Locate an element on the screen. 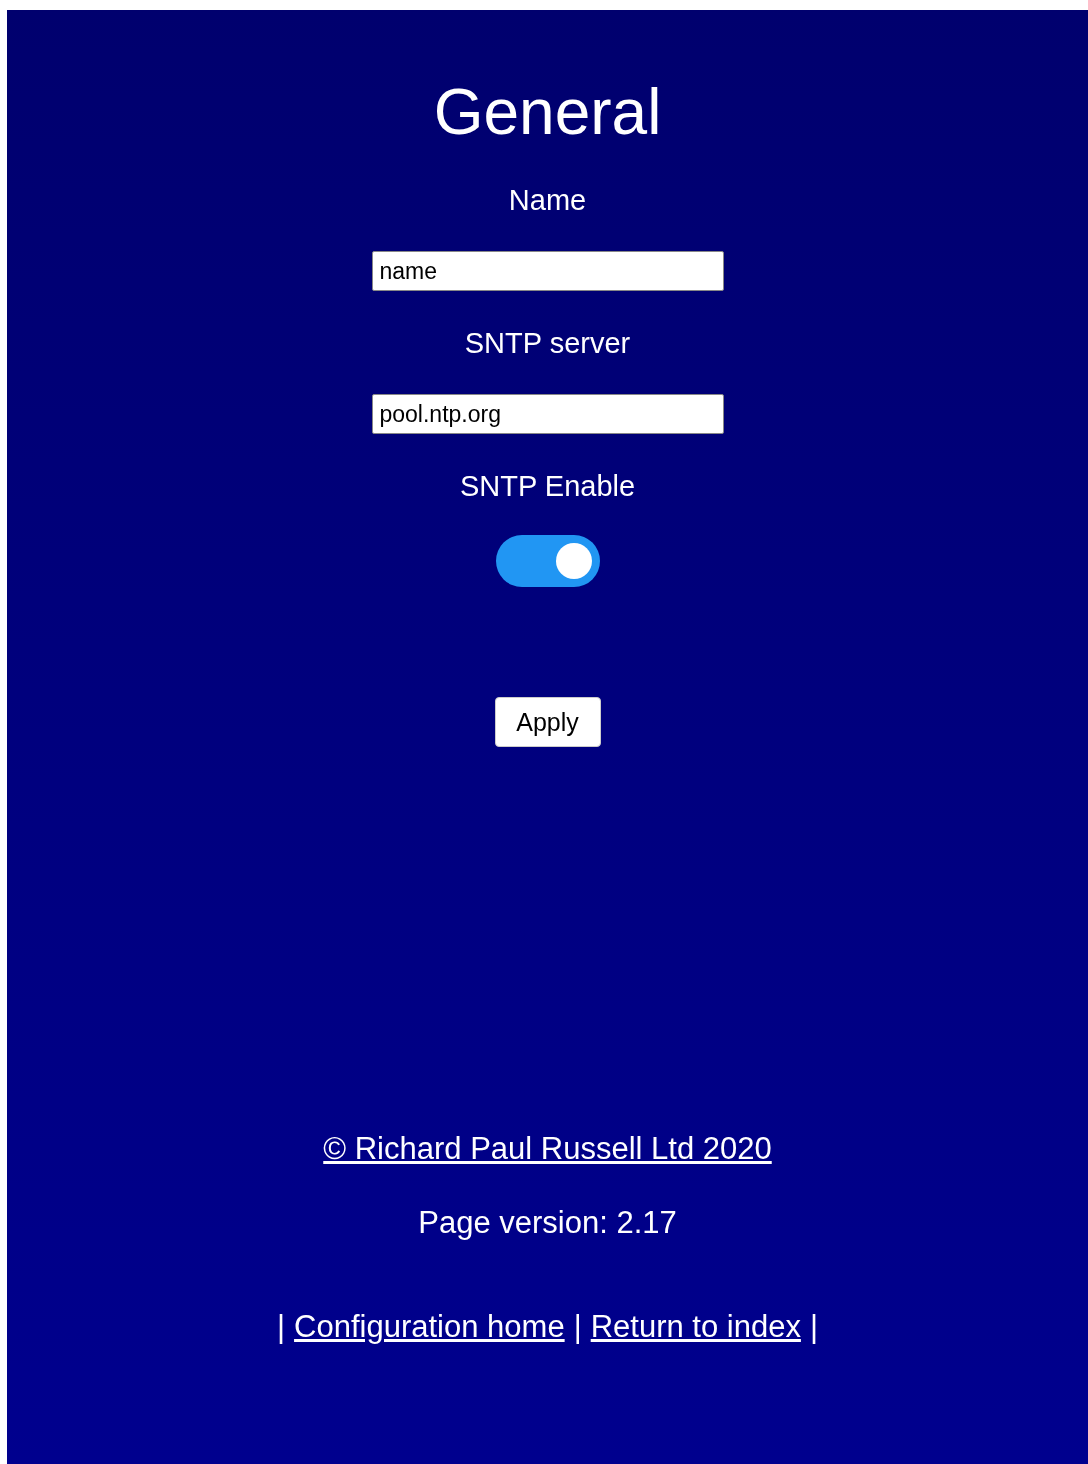  input-field: pool.ntp.org is located at coordinates (547, 414).